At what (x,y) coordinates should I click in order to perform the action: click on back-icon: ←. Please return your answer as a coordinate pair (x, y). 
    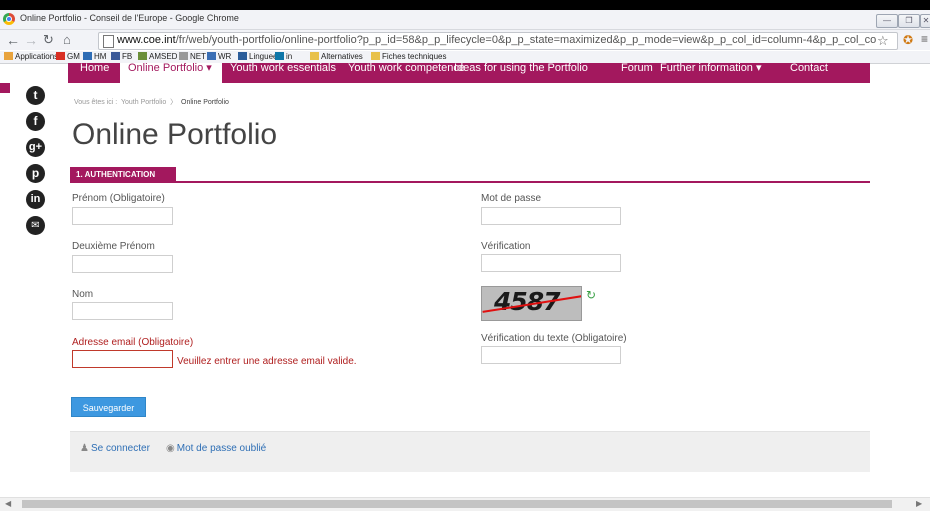
    Looking at the image, I should click on (13, 40).